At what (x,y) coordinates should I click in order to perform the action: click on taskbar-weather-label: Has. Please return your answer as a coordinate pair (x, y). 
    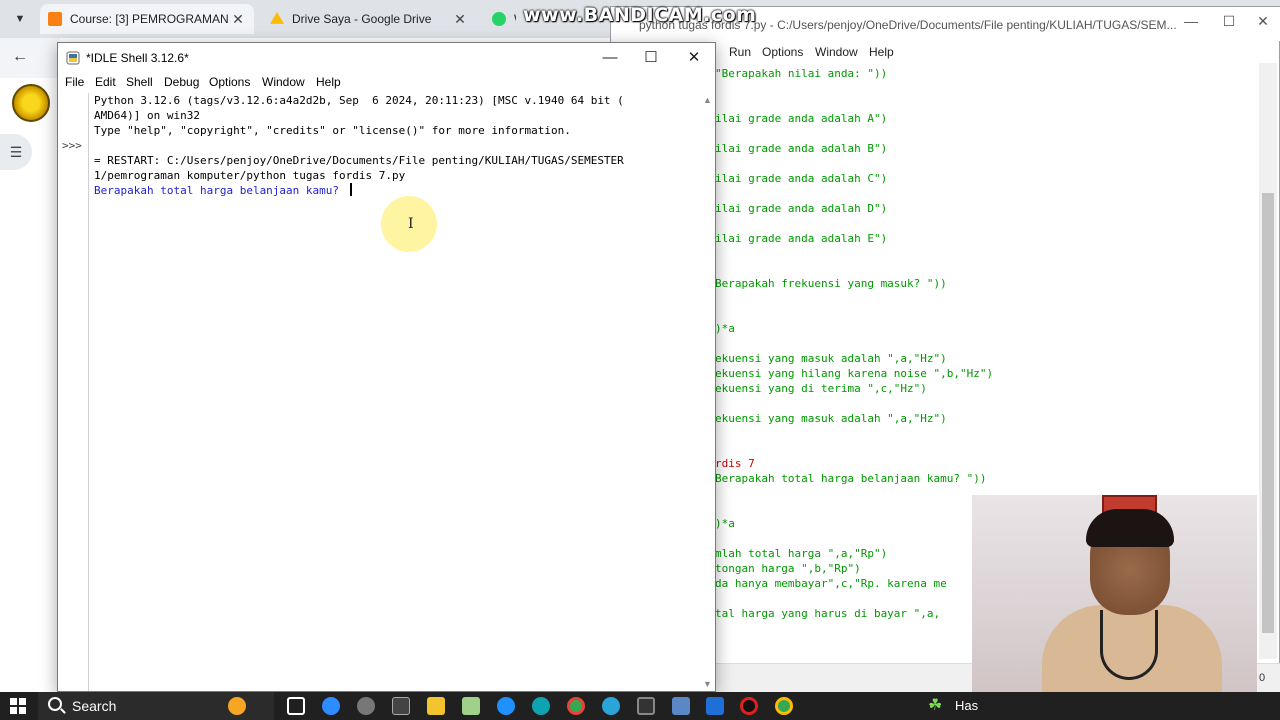
    Looking at the image, I should click on (967, 705).